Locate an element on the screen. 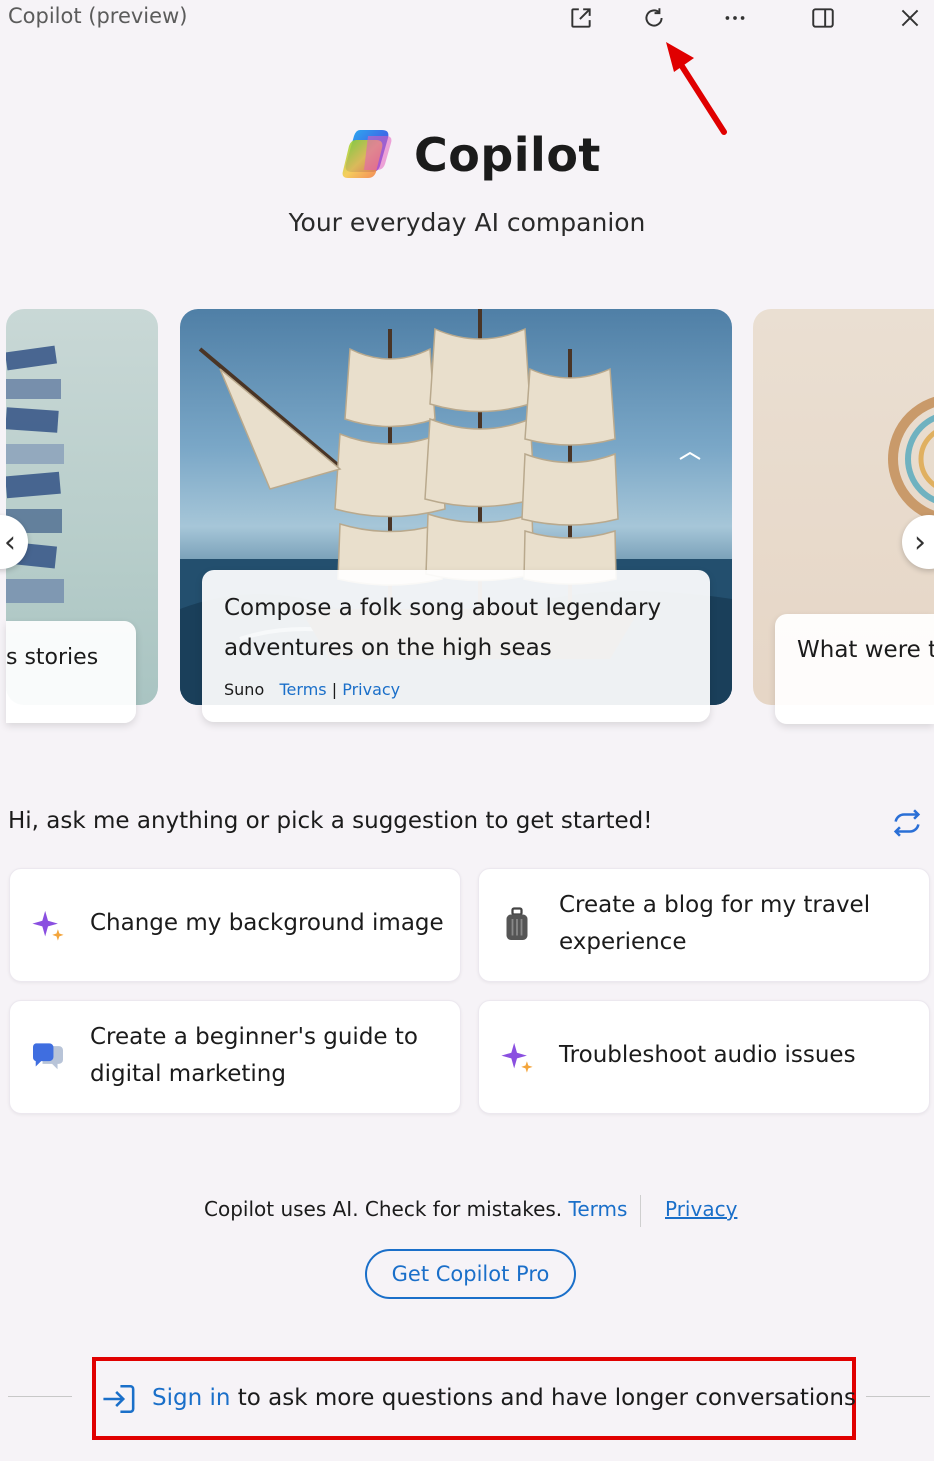 The width and height of the screenshot is (934, 1461). signin-divider-right is located at coordinates (898, 1396).